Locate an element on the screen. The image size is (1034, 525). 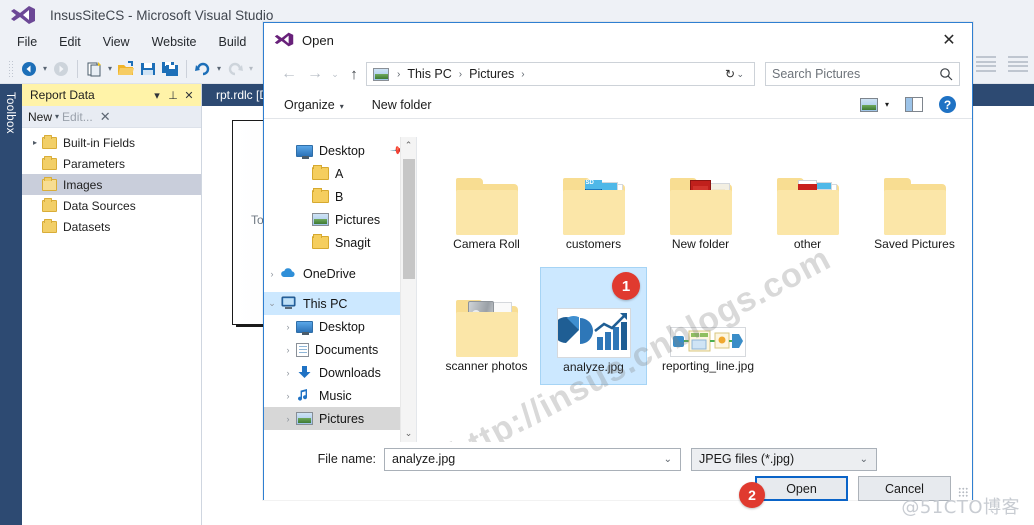
search-input: Search Pictures is located at coordinates (862, 74).